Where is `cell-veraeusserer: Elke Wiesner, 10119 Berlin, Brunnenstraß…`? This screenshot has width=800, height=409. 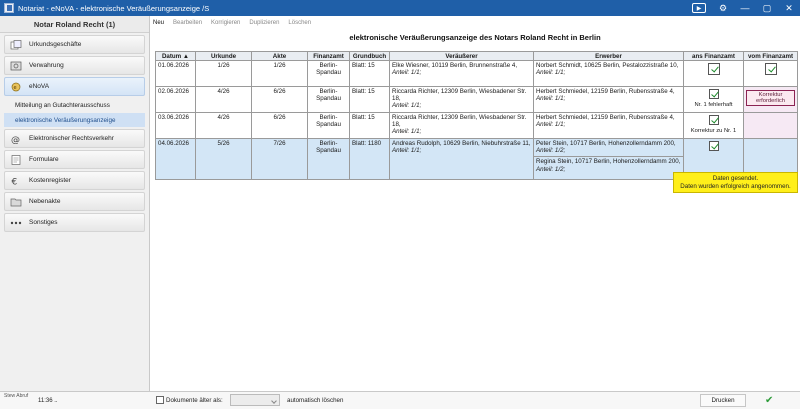
cell-veraeusserer: Elke Wiesner, 10119 Berlin, Brunnenstraß… is located at coordinates (461, 73).